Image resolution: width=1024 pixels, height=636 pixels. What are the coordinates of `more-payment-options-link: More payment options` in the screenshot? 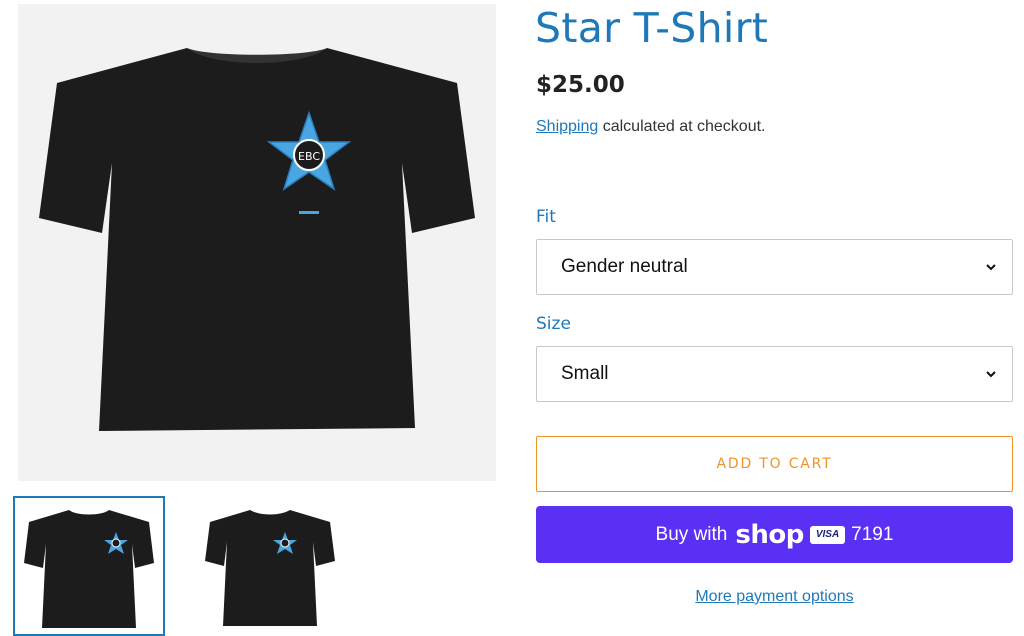 It's located at (774, 597).